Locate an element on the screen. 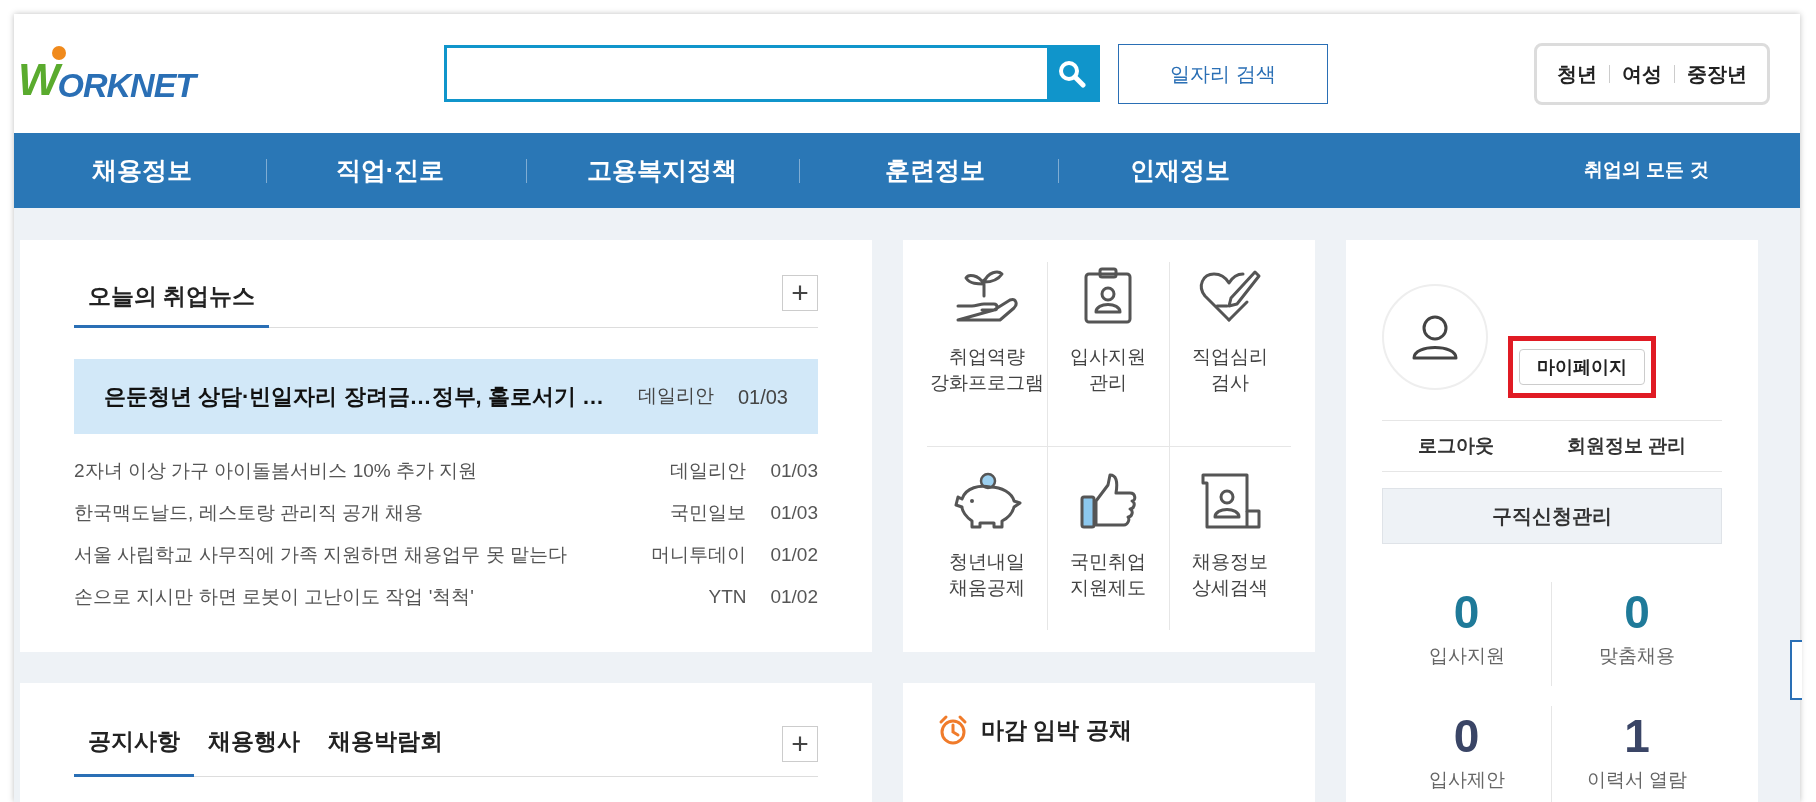 The image size is (1816, 802). nav-item: 채용정보 is located at coordinates (142, 170).